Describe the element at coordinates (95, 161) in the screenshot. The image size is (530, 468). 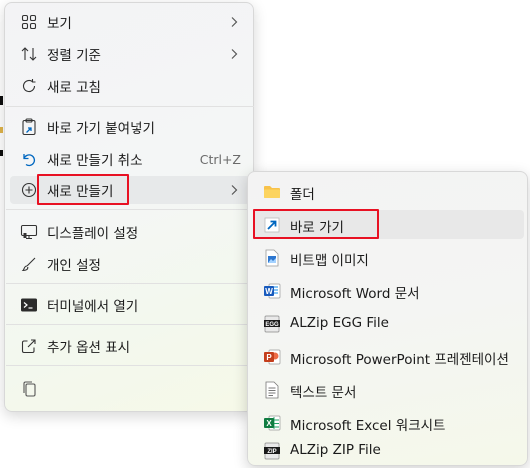
I see `menu-item-label: 새로 만들기 취소` at that location.